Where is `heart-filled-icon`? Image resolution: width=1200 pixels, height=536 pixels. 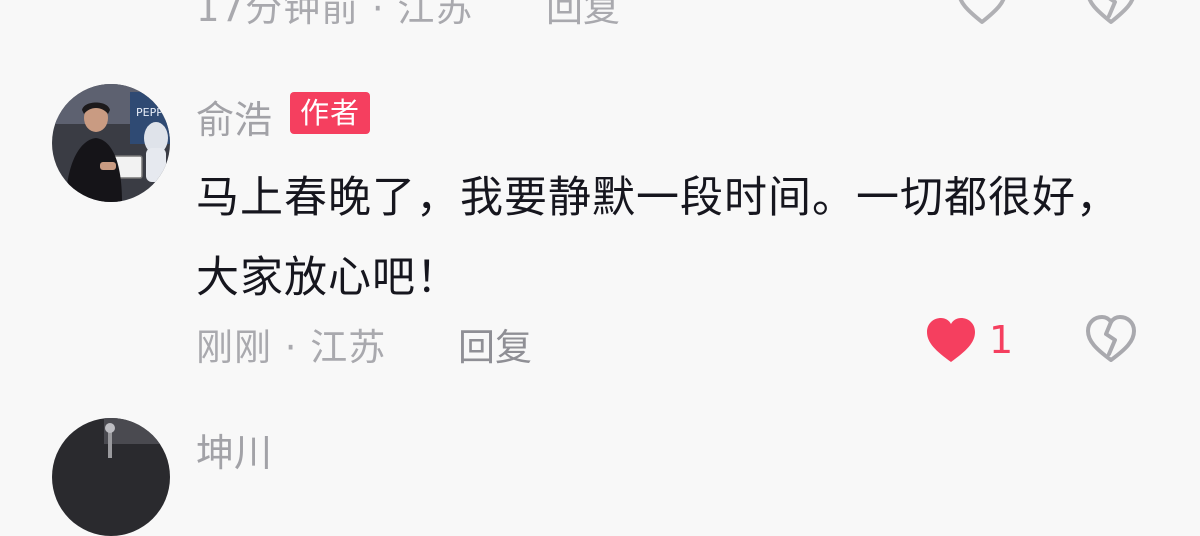
heart-filled-icon is located at coordinates (951, 340).